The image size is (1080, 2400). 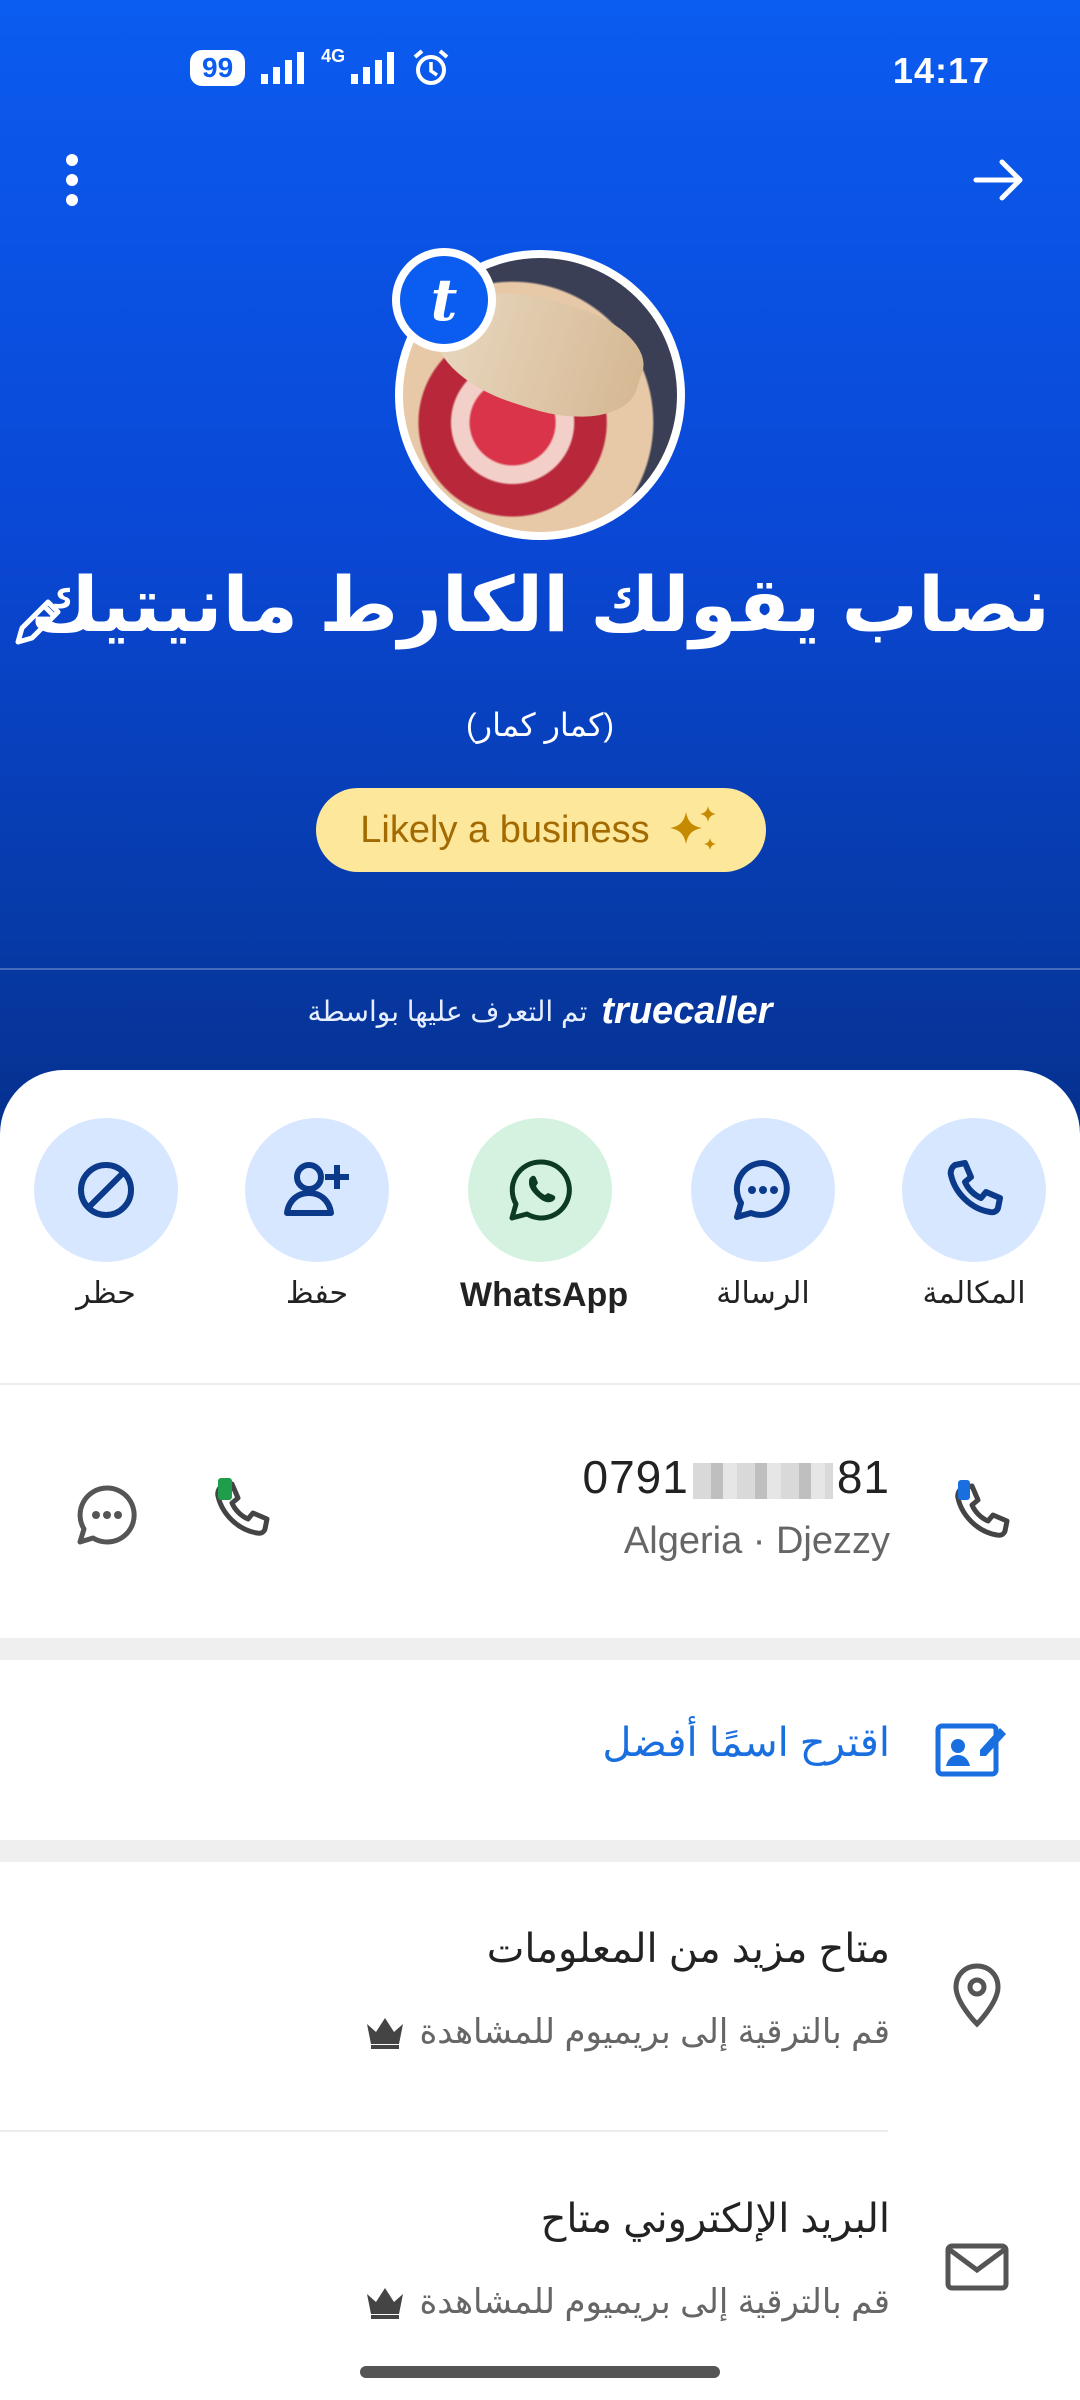 I want to click on premium-upsell-2: قم بالترقية إلى بريميوم للمشاهدة, so click(x=627, y=2302).